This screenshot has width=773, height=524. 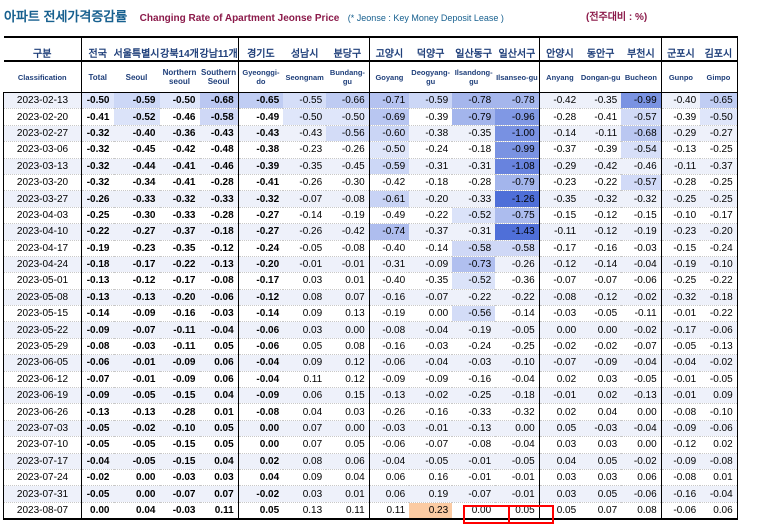 What do you see at coordinates (42, 232) in the screenshot?
I see `row-date: 2023-04-10` at bounding box center [42, 232].